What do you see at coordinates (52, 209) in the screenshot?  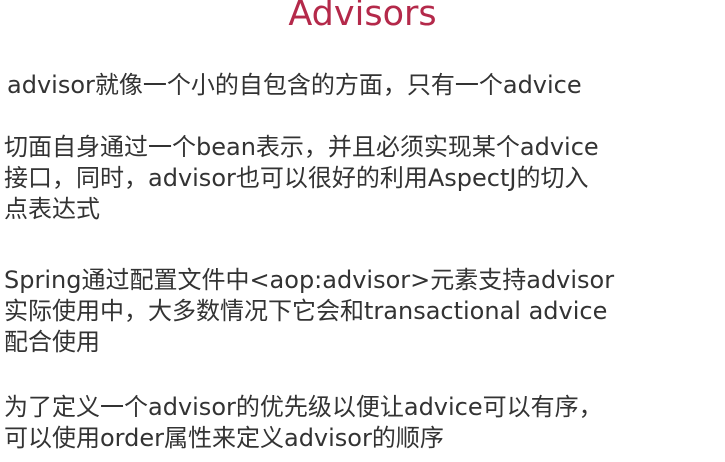 I see `paragraph-line: 点表达式` at bounding box center [52, 209].